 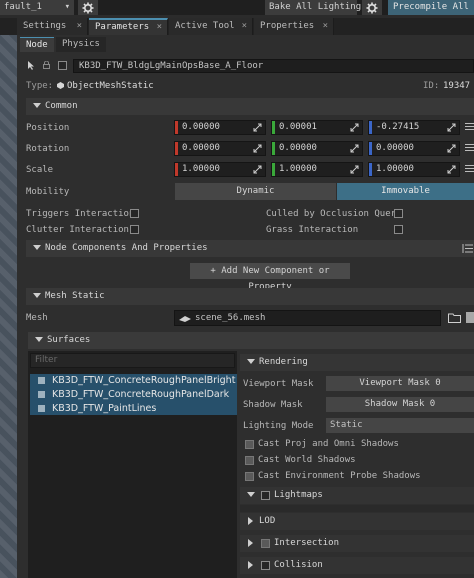 What do you see at coordinates (270, 277) in the screenshot?
I see `add-component-button: + Add New Component or Property` at bounding box center [270, 277].